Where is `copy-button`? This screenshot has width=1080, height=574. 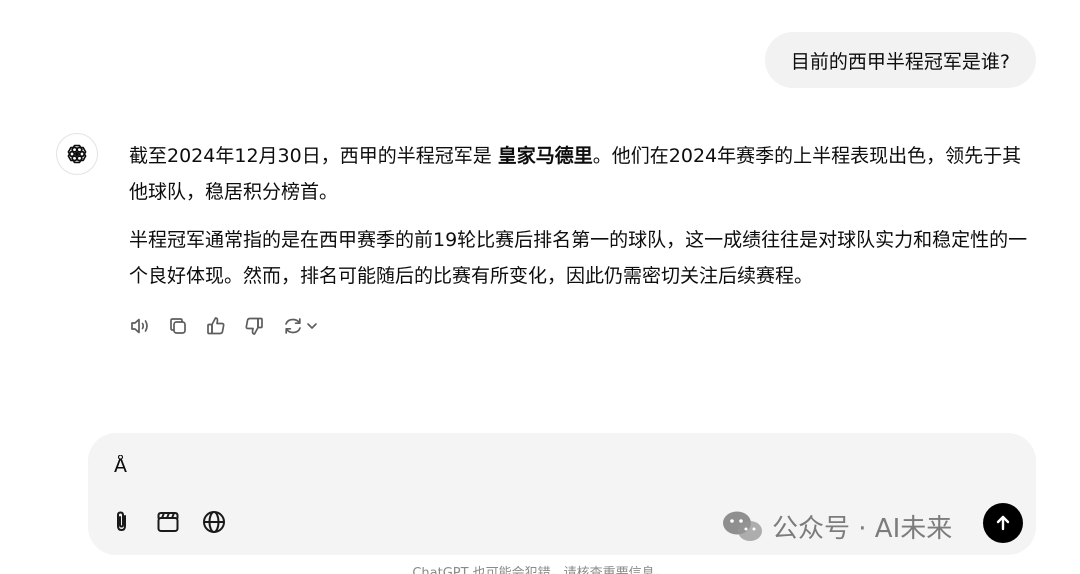 copy-button is located at coordinates (178, 326).